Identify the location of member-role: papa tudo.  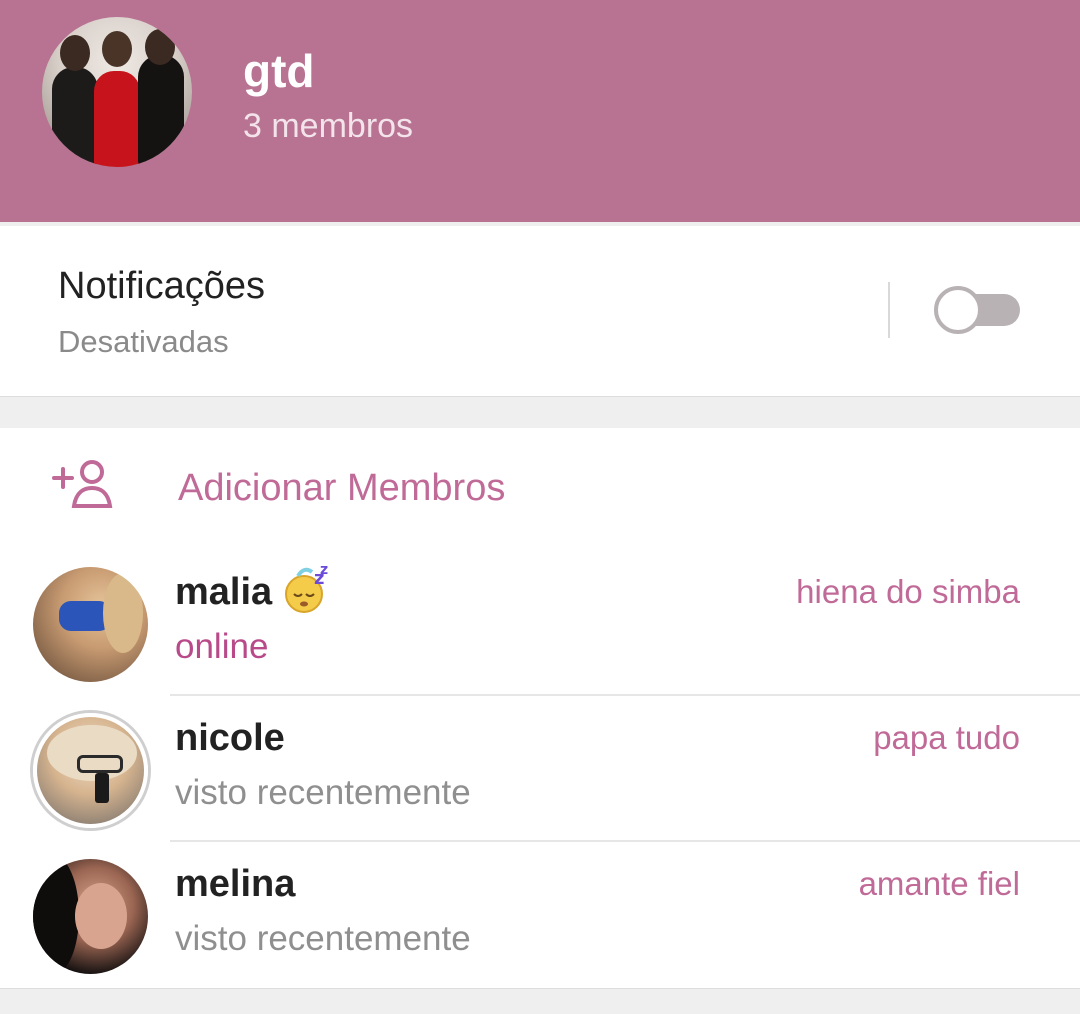
(946, 737).